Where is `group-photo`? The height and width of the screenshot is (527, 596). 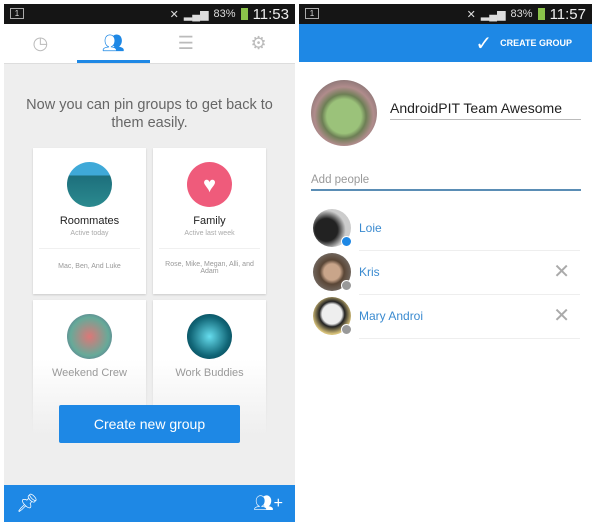 group-photo is located at coordinates (344, 113).